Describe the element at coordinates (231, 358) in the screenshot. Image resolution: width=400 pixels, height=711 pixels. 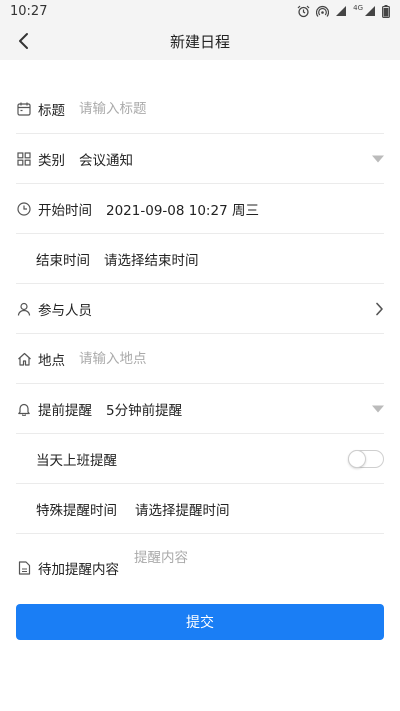
I see `location-input` at that location.